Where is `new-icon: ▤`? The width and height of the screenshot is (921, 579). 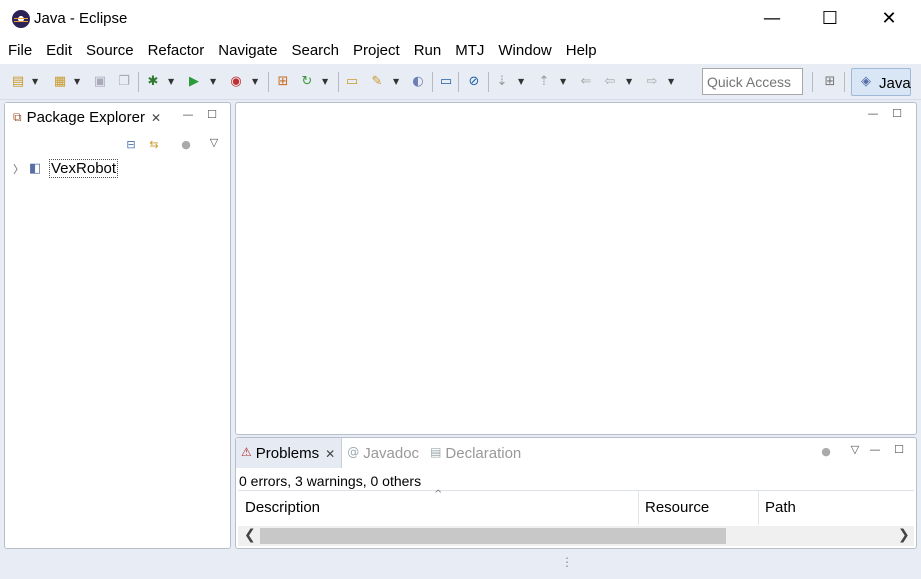 new-icon: ▤ is located at coordinates (18, 82).